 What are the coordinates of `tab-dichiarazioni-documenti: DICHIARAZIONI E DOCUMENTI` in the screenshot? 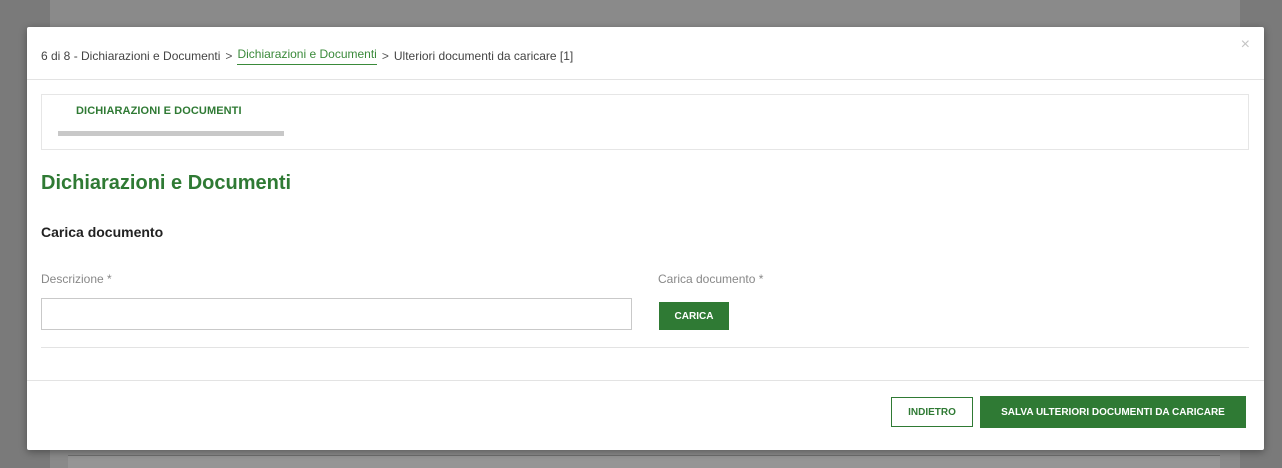 It's located at (171, 123).